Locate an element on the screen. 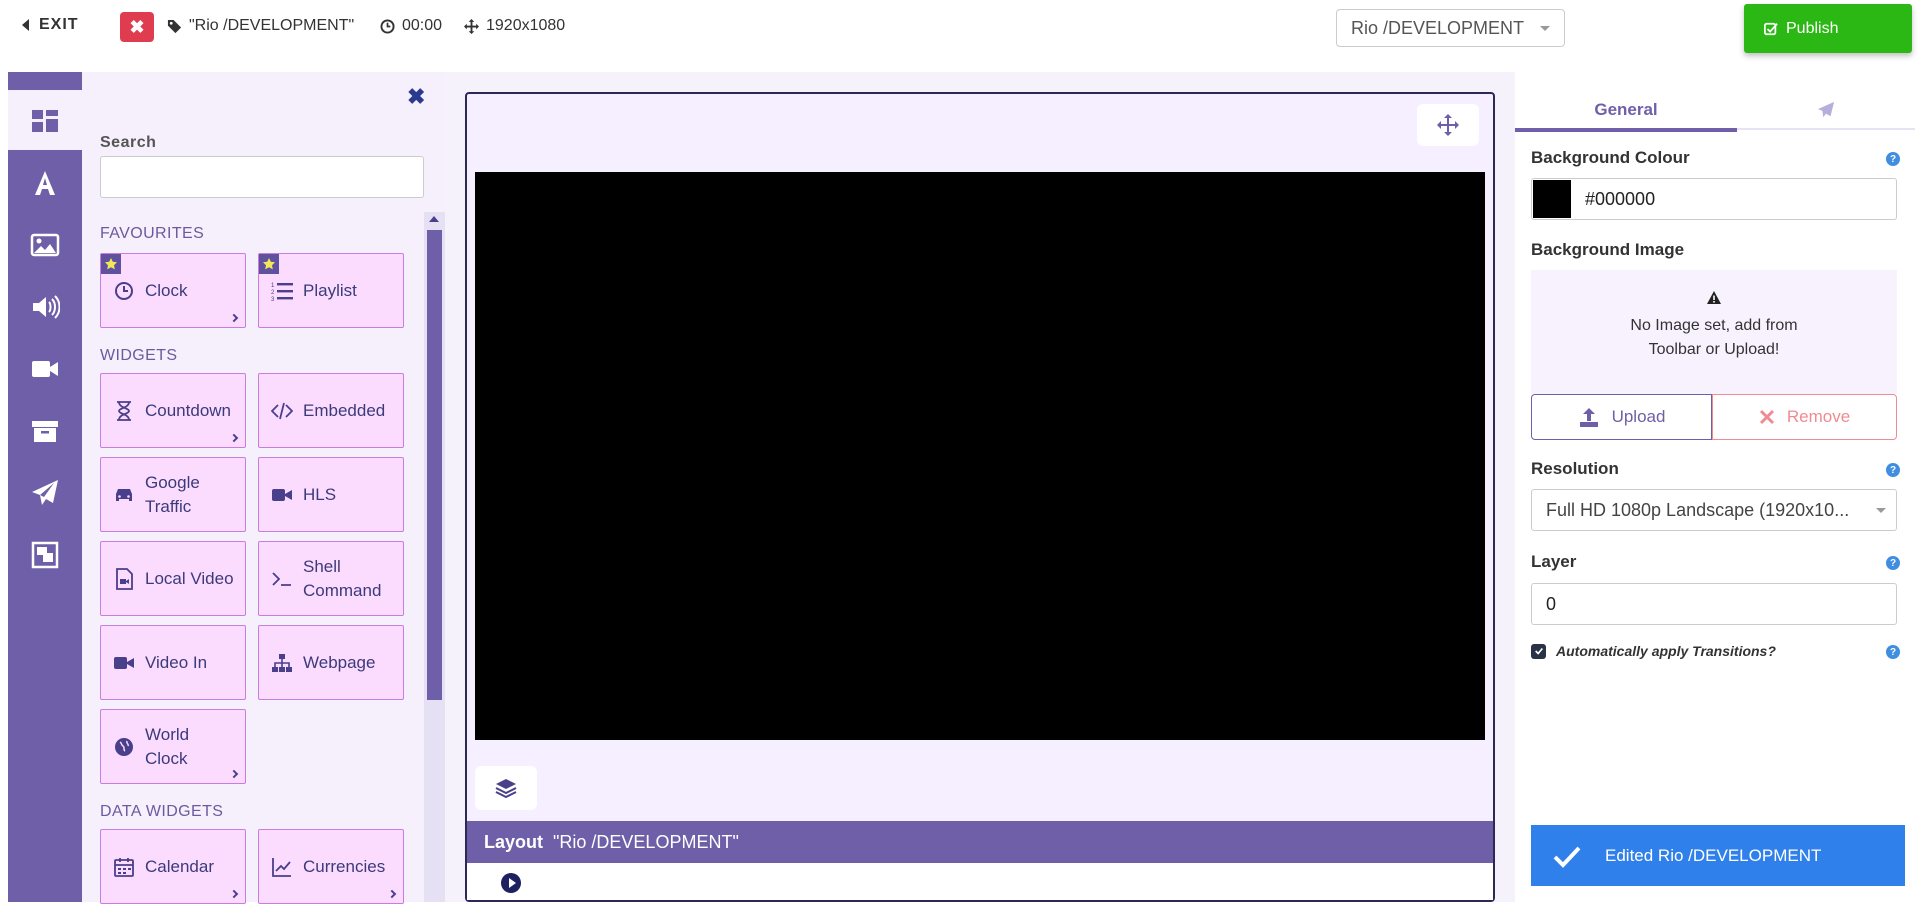  scrollbar-thumb is located at coordinates (434, 465).